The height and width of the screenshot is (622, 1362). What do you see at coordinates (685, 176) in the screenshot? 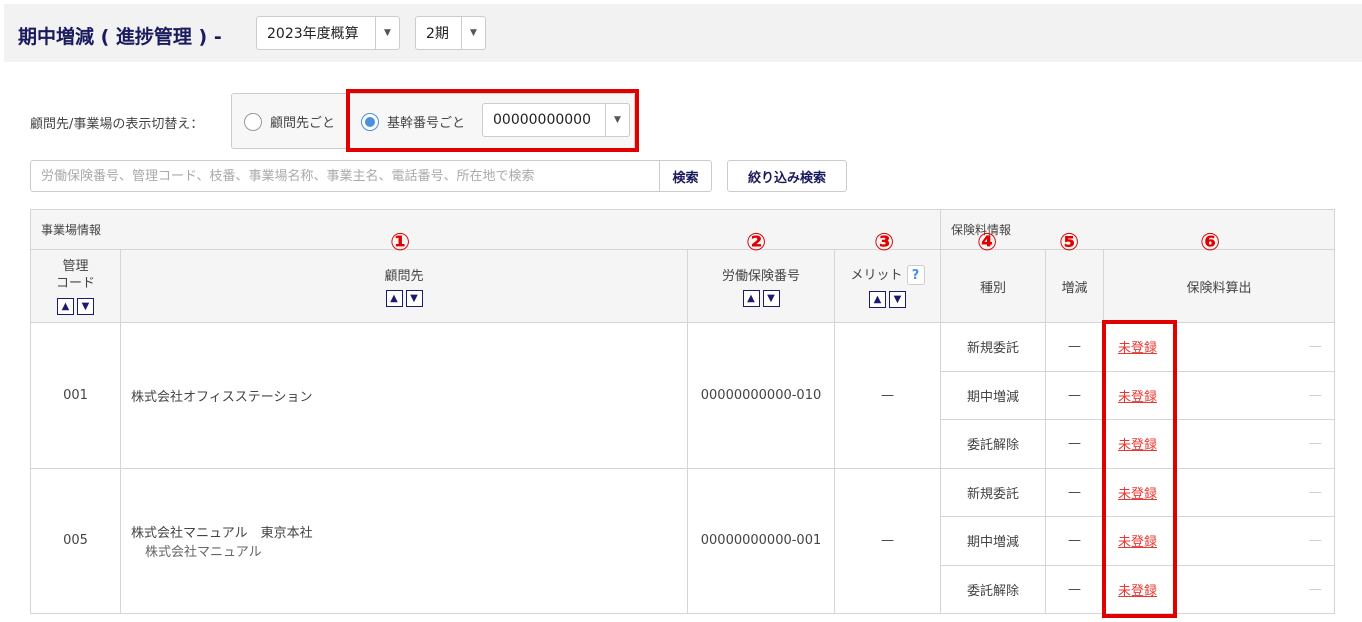
I see `search-button: 検索` at bounding box center [685, 176].